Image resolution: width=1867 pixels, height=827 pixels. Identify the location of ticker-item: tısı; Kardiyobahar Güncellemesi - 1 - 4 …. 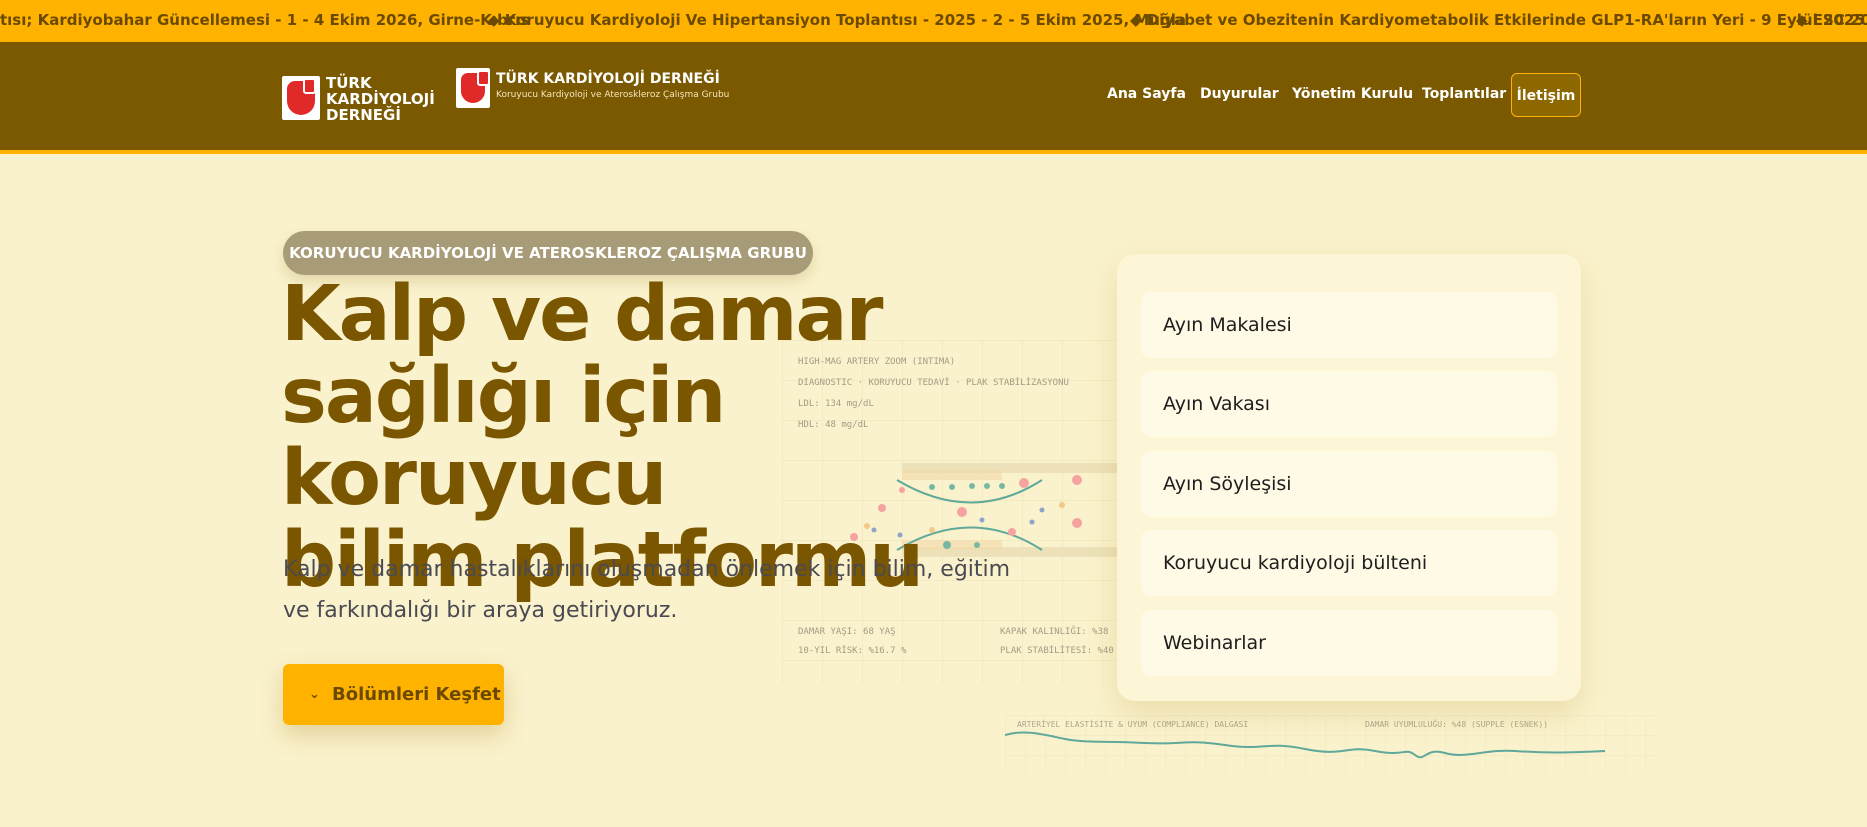
(264, 20).